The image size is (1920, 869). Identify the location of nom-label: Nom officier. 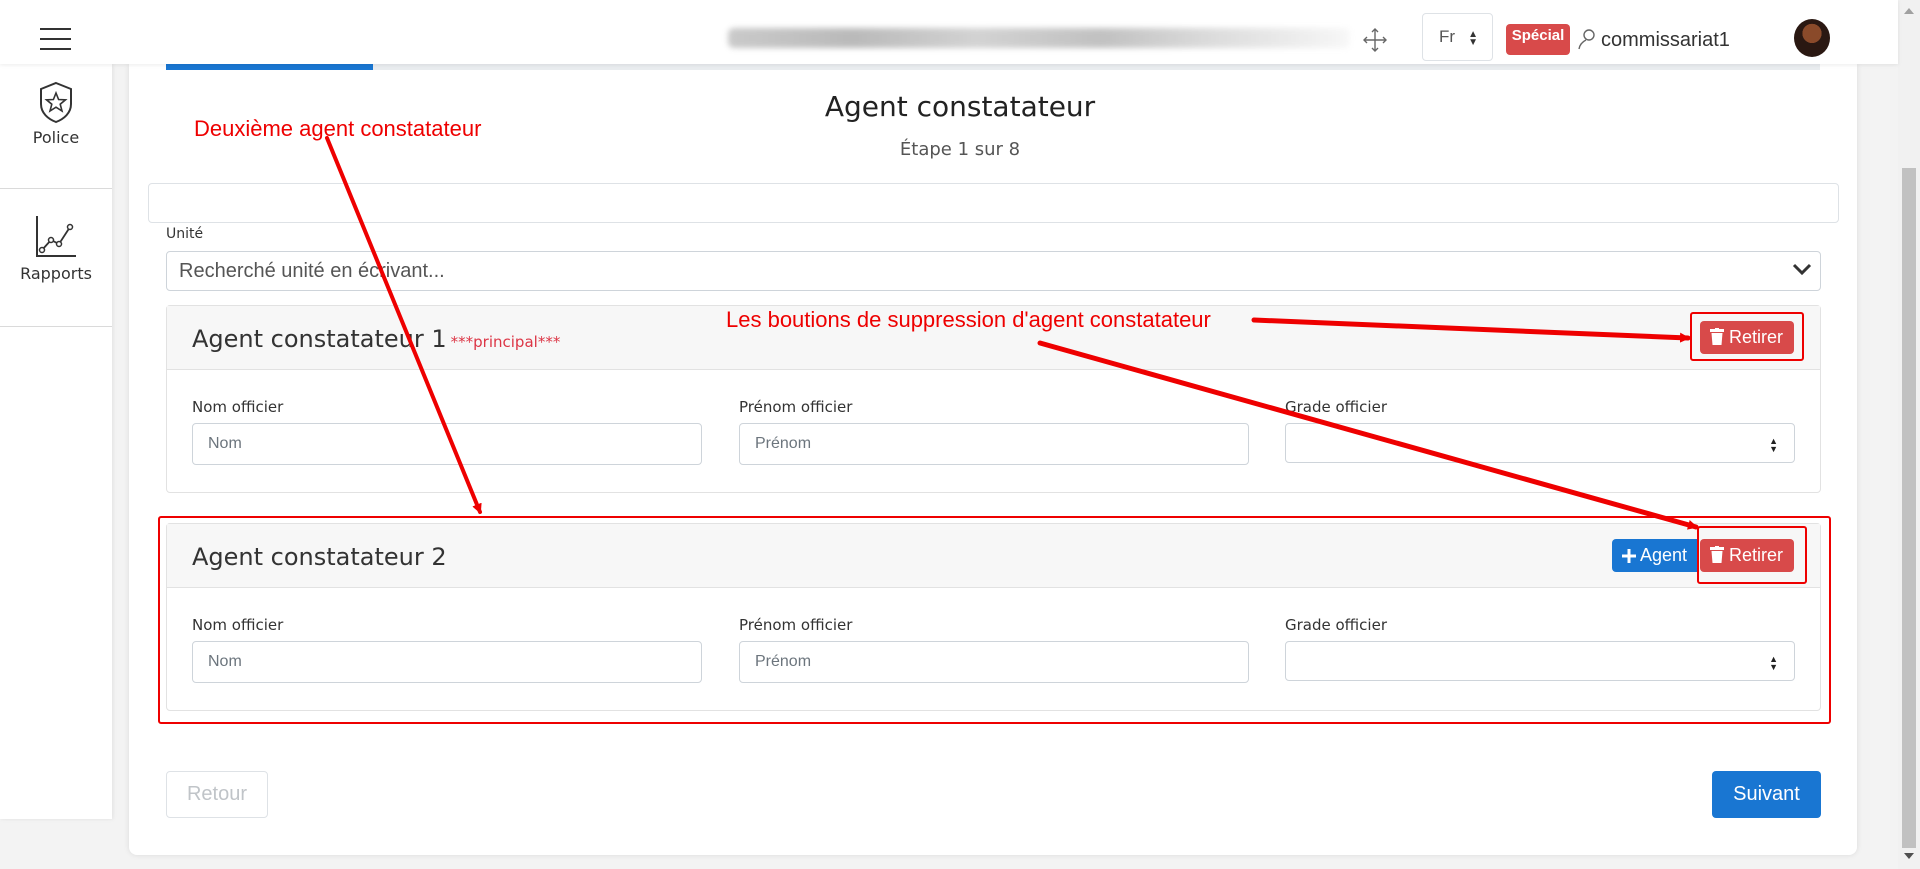
(238, 407).